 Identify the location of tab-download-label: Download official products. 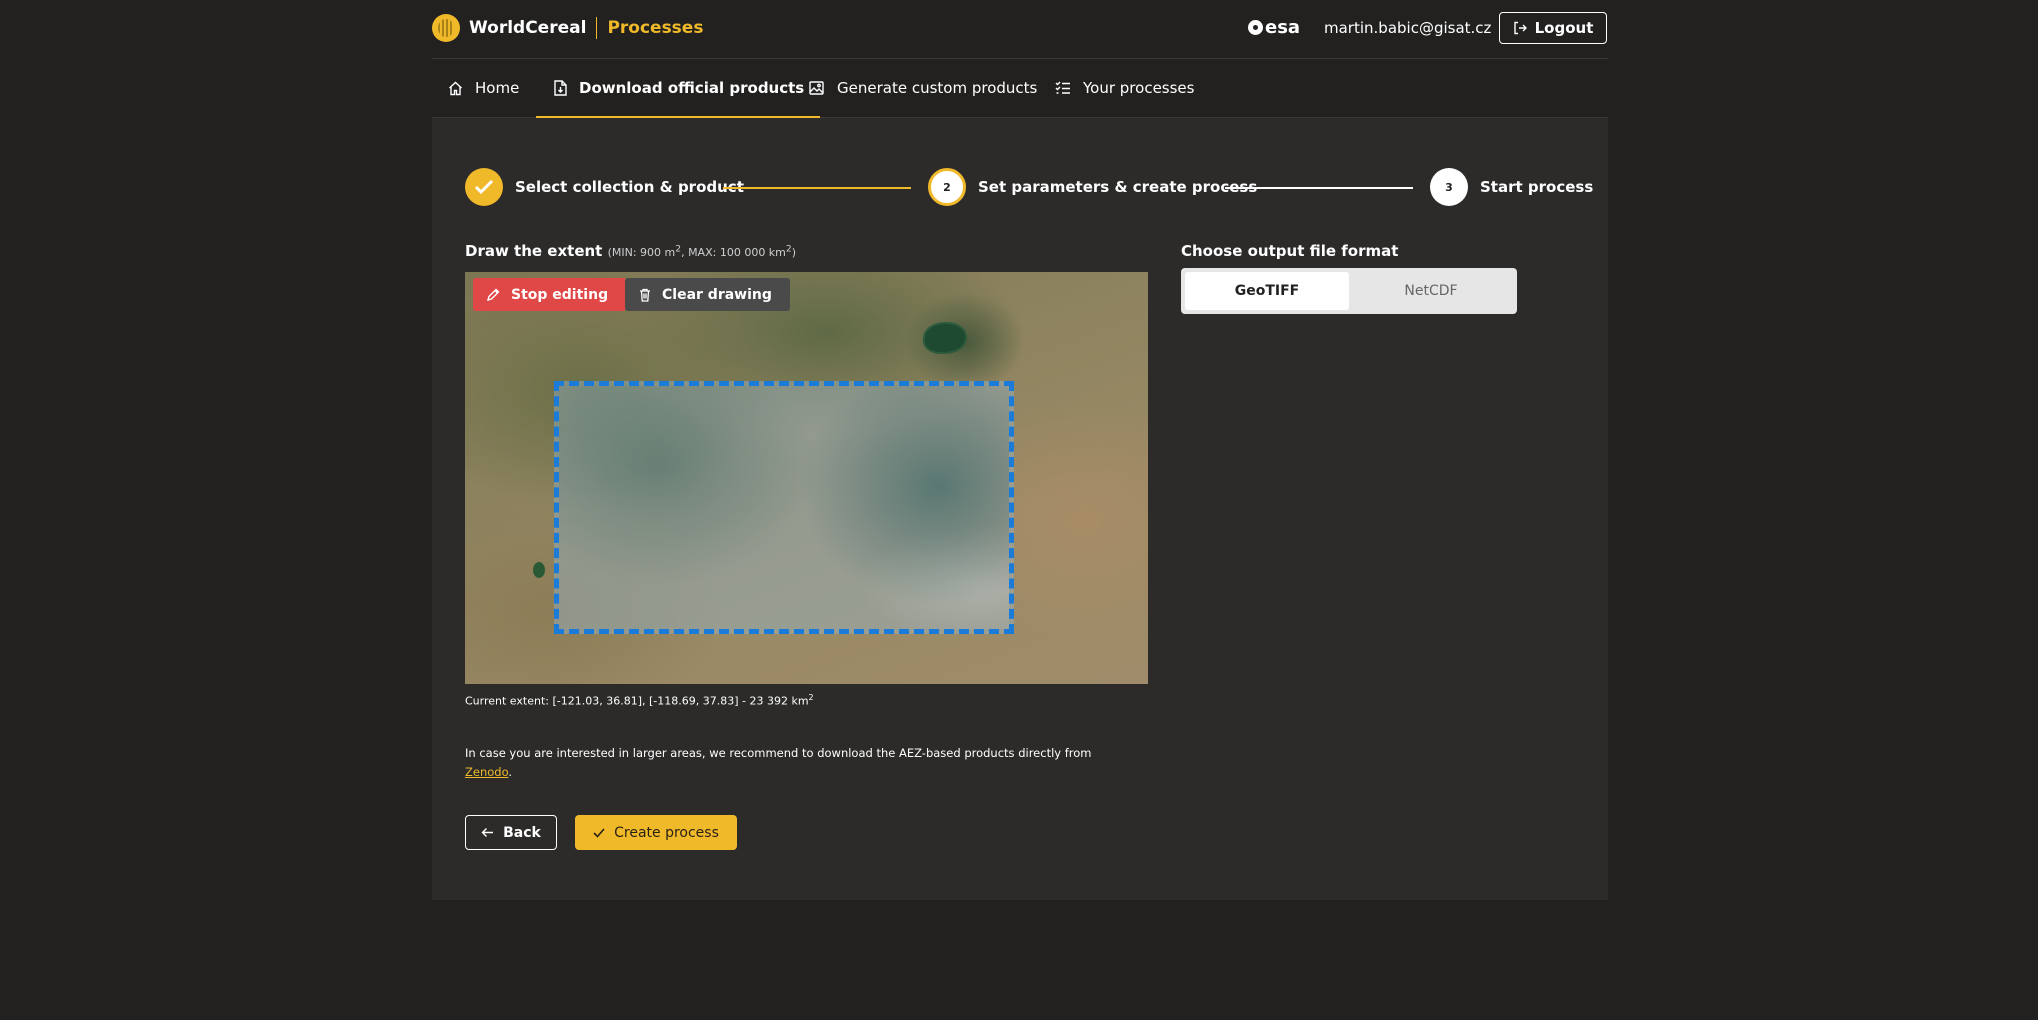
(692, 88).